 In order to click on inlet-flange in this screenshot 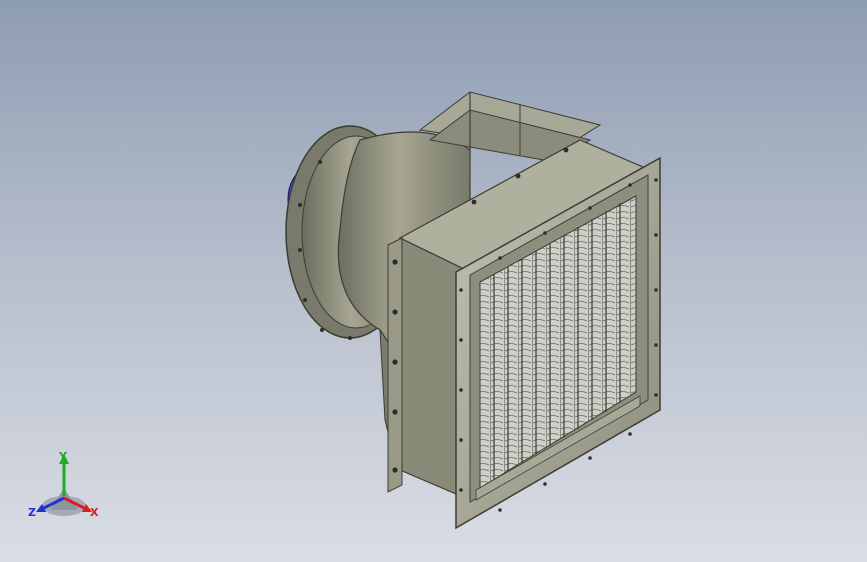, I will do `click(395, 365)`.